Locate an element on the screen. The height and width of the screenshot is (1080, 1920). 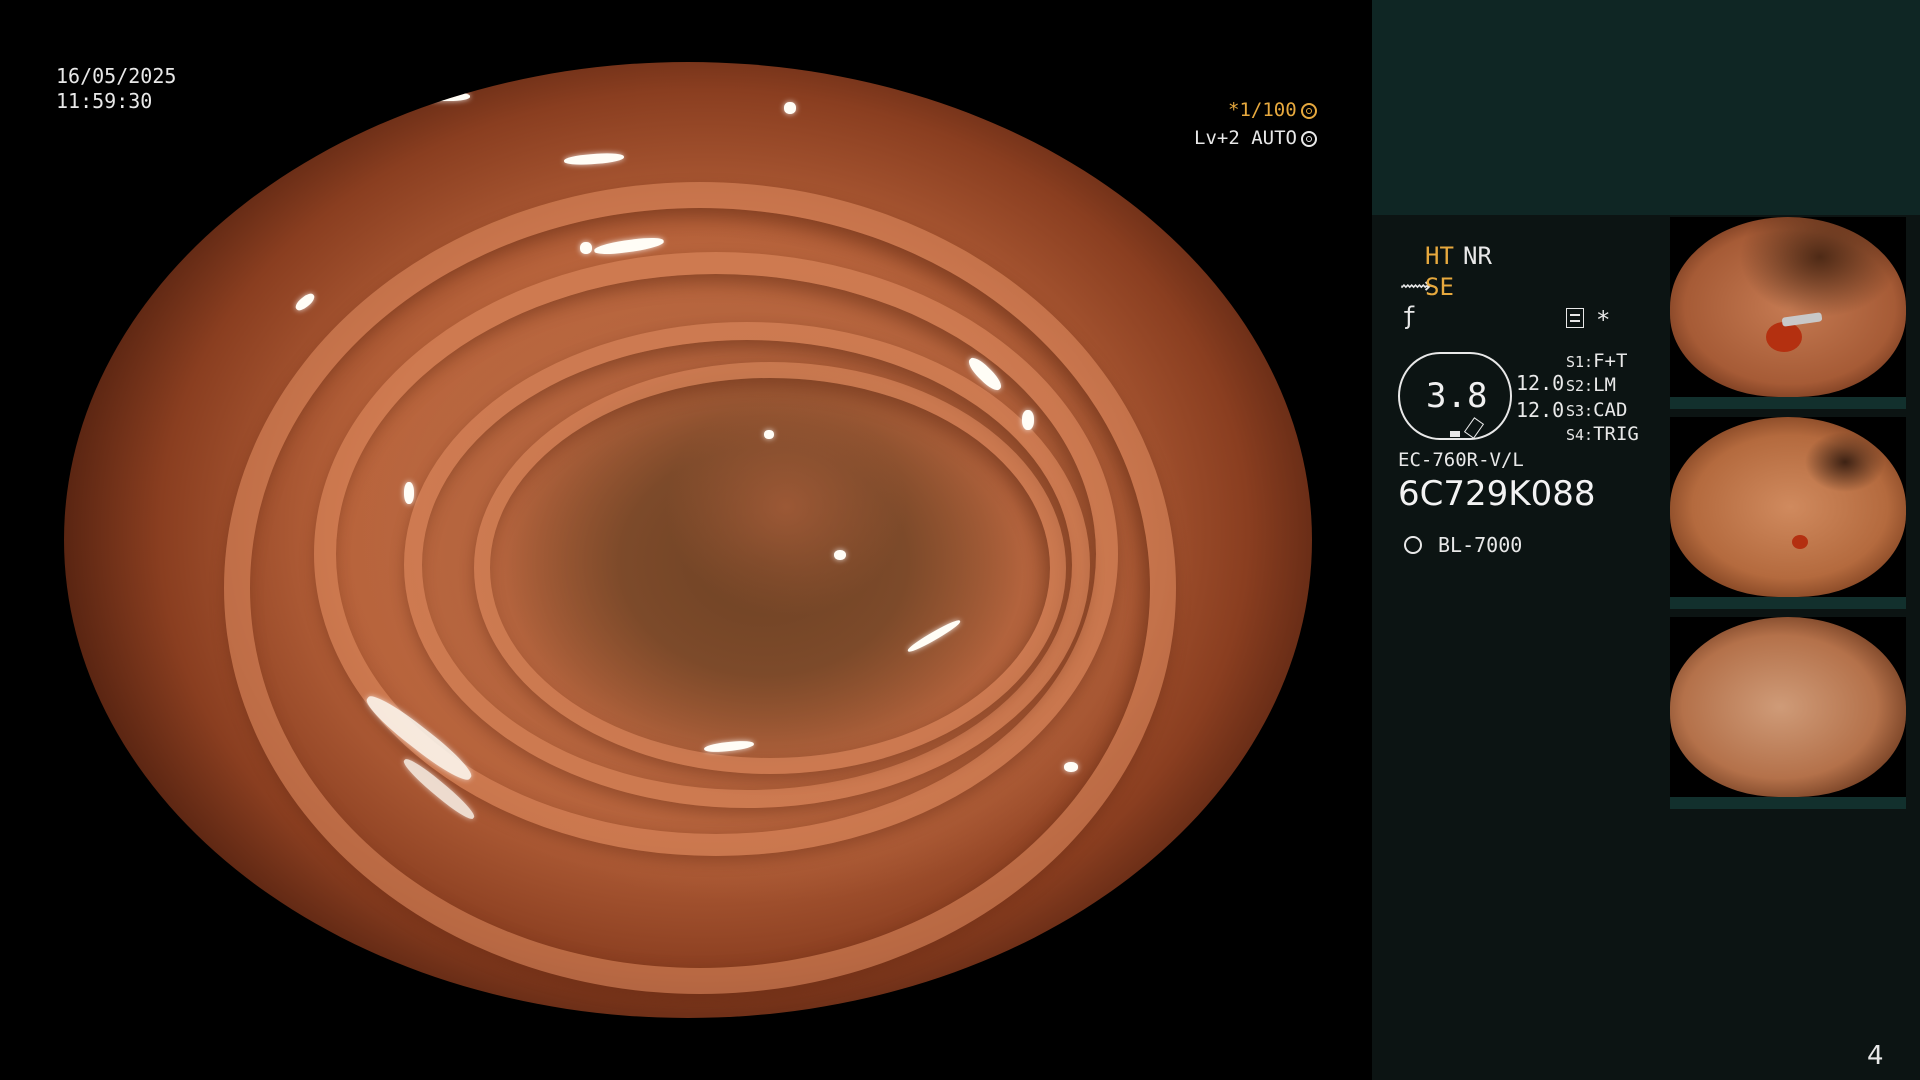
value-2: 12.0 is located at coordinates (1540, 410).